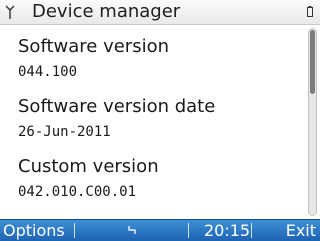 This screenshot has height=241, width=320. Describe the element at coordinates (10, 12) in the screenshot. I see `signal-antenna-icon` at that location.